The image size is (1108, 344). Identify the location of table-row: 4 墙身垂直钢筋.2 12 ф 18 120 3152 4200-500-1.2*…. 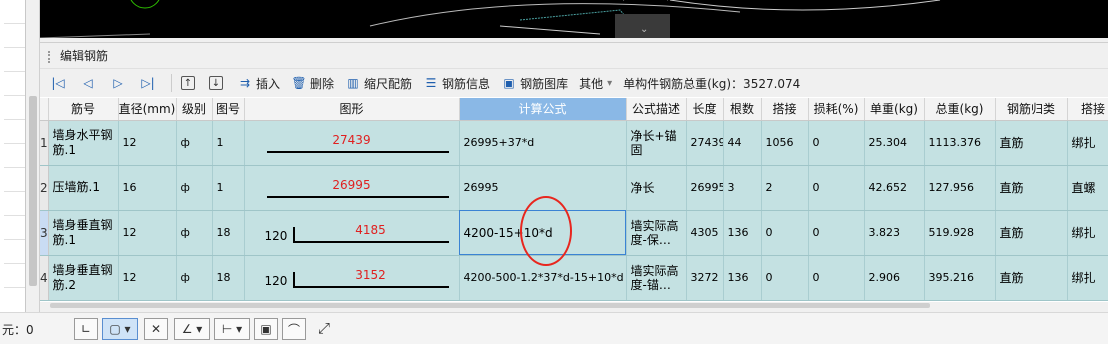
(574, 278).